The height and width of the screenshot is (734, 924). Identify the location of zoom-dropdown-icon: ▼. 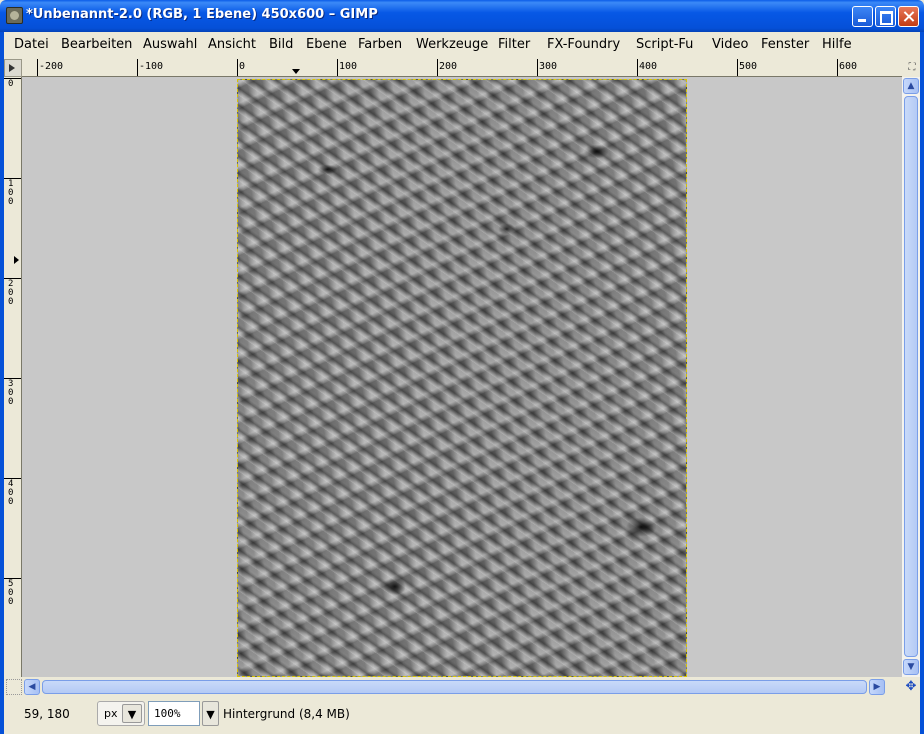
(210, 713).